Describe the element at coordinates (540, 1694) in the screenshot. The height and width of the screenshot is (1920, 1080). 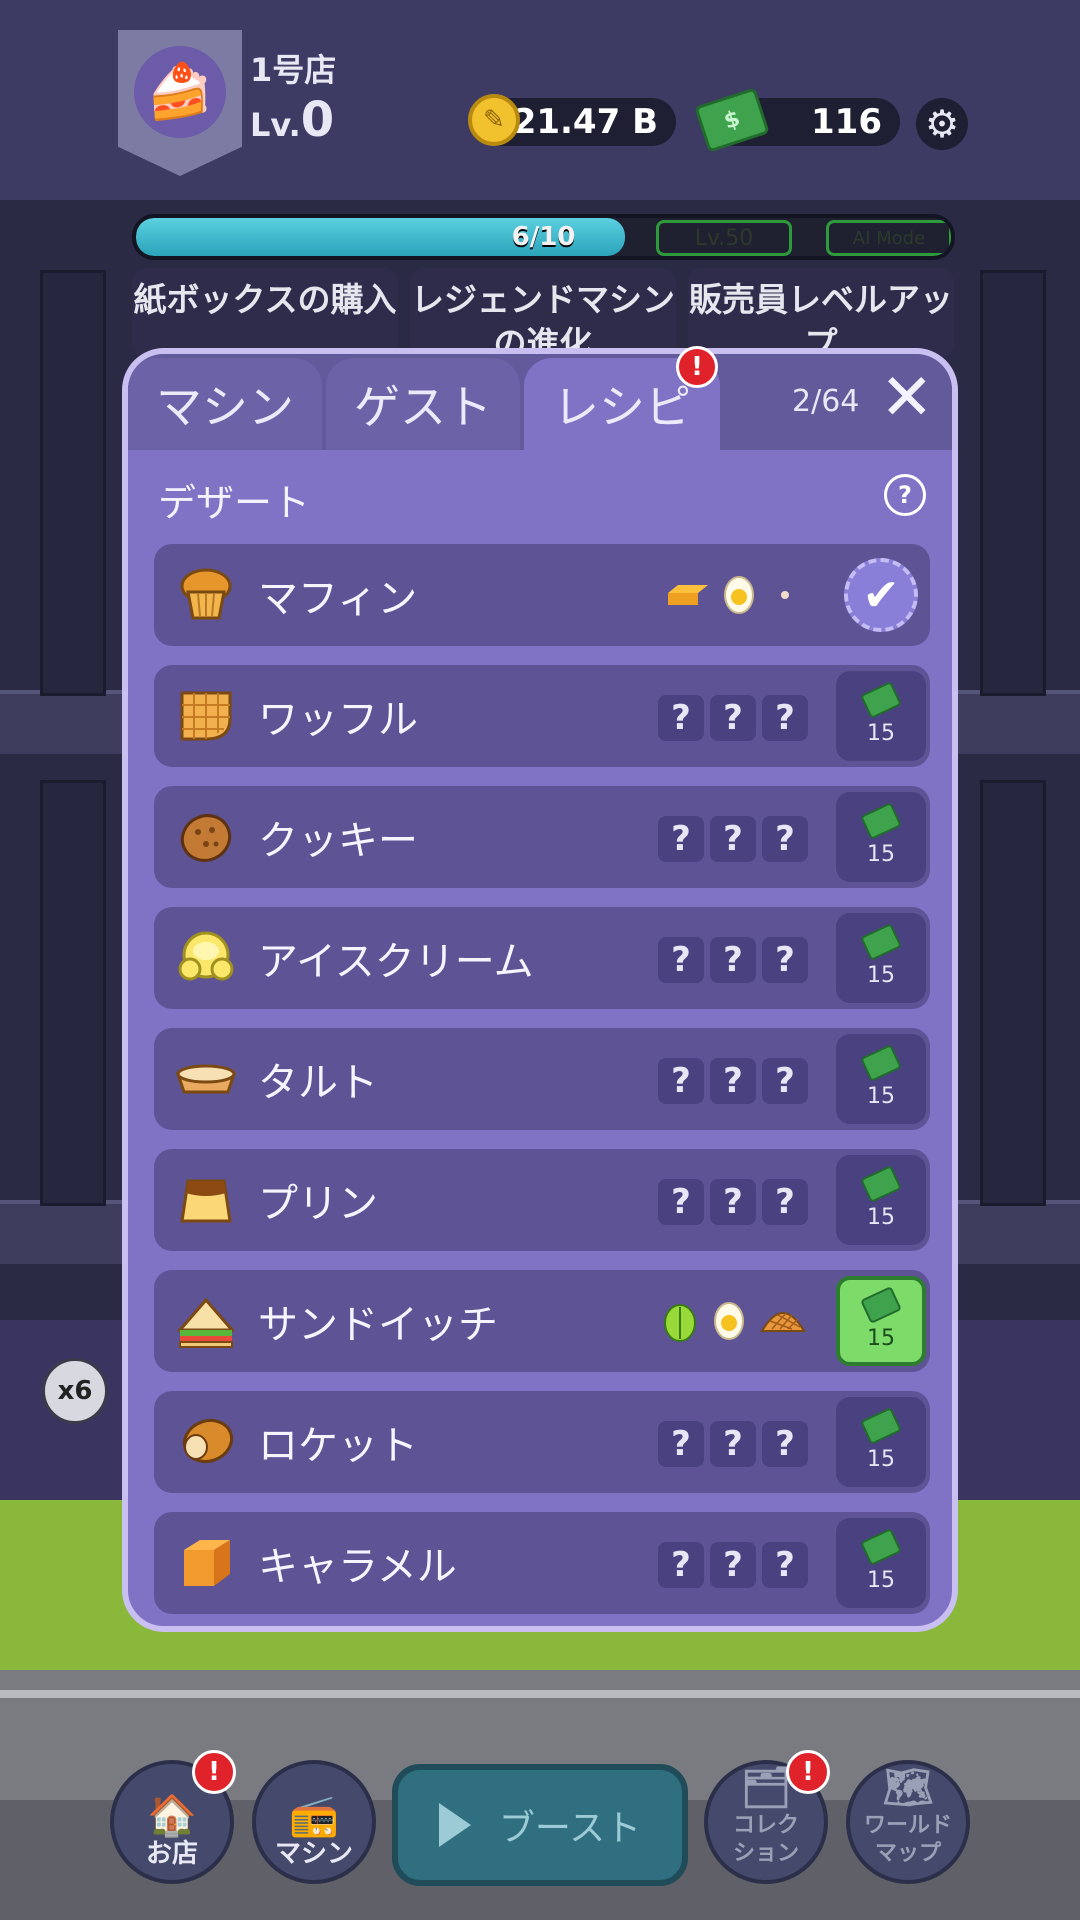
I see `road-line` at that location.